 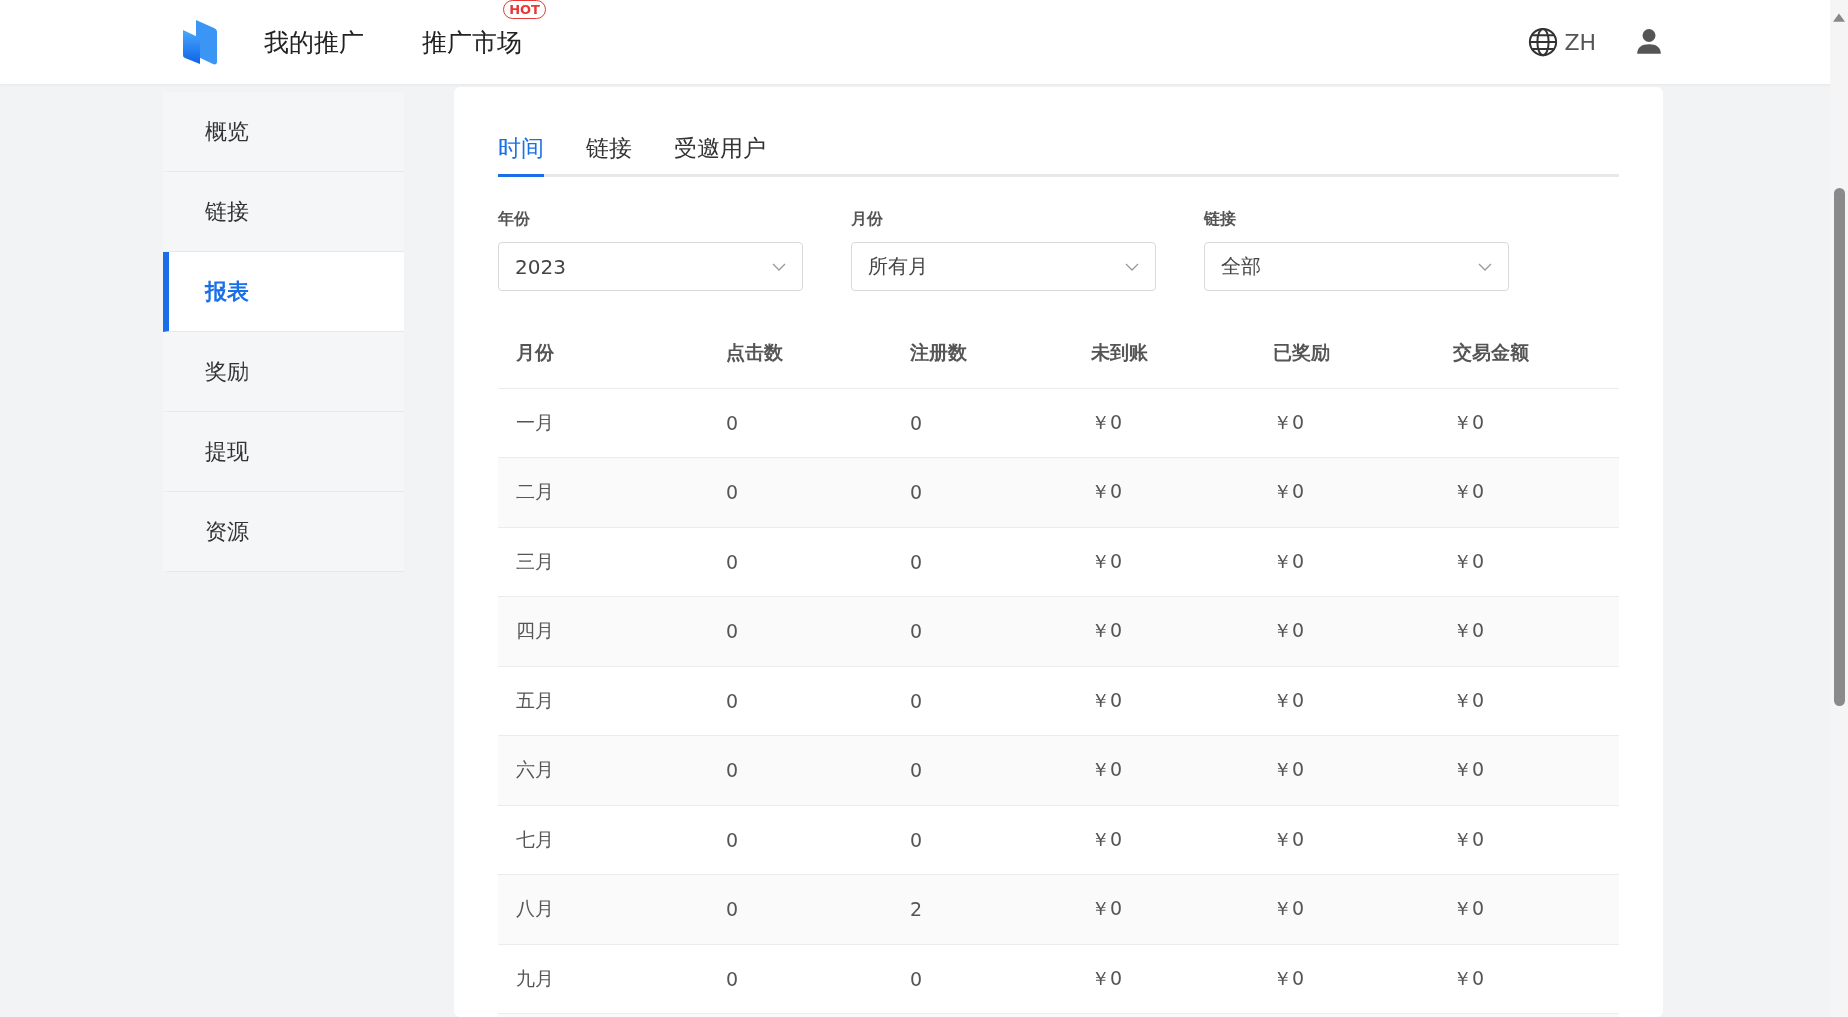 I want to click on field-label: 年份, so click(x=514, y=219).